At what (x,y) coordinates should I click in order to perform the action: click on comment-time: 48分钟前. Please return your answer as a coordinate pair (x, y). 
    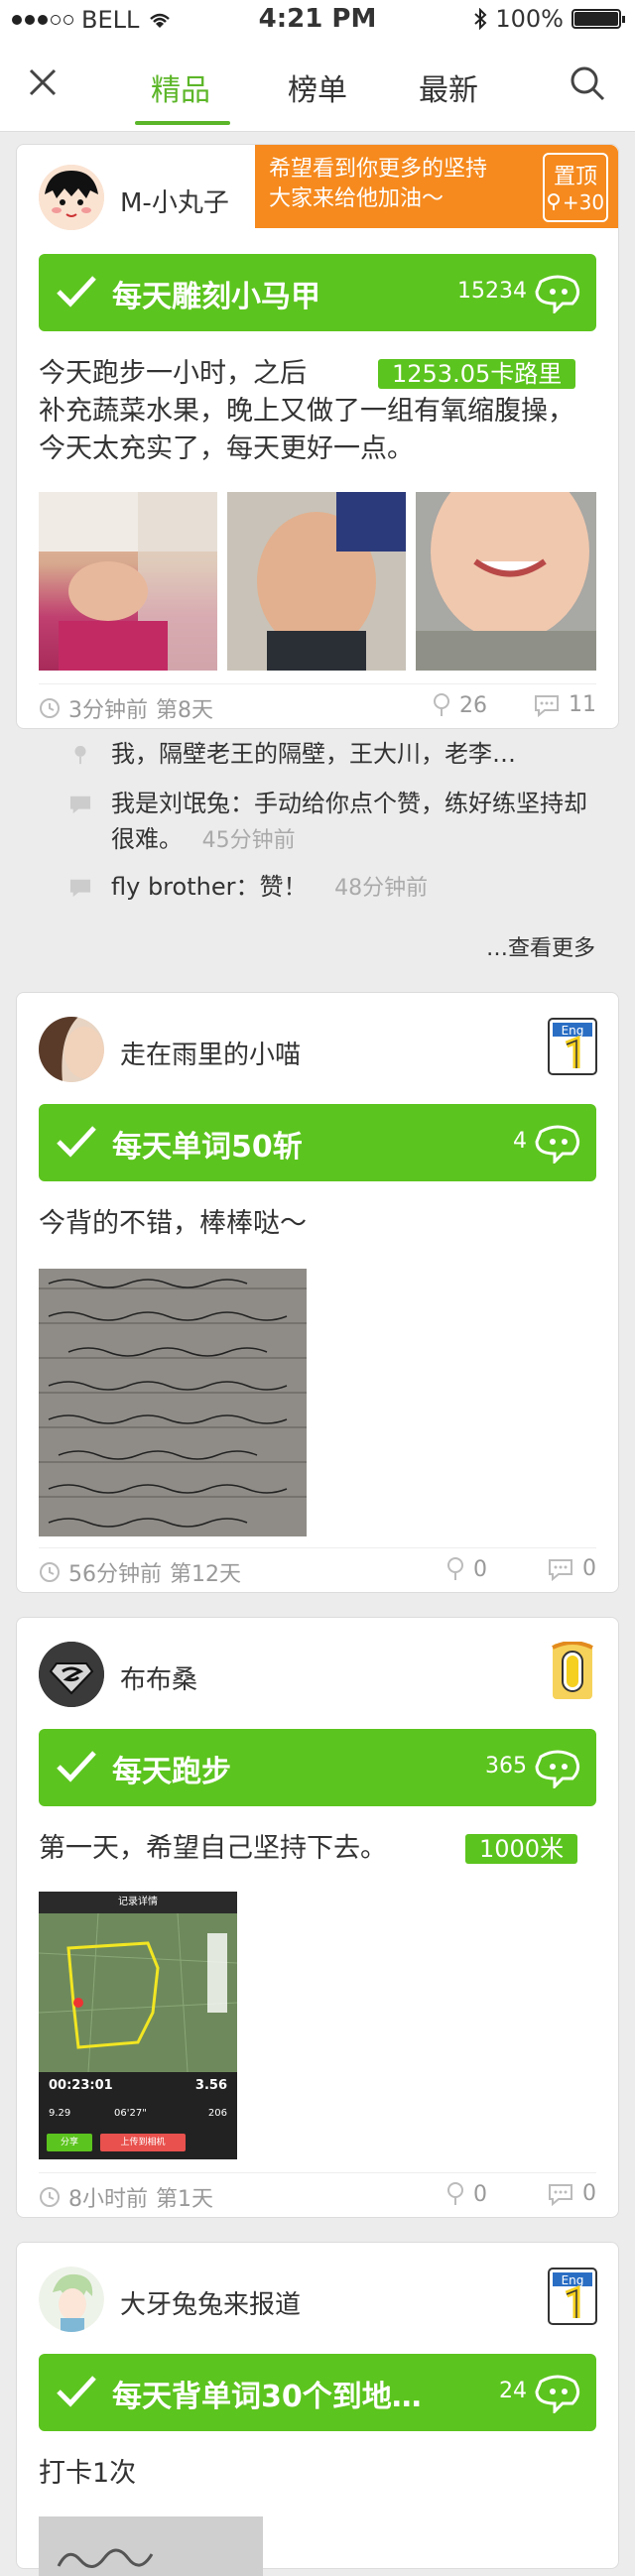
    Looking at the image, I should click on (381, 888).